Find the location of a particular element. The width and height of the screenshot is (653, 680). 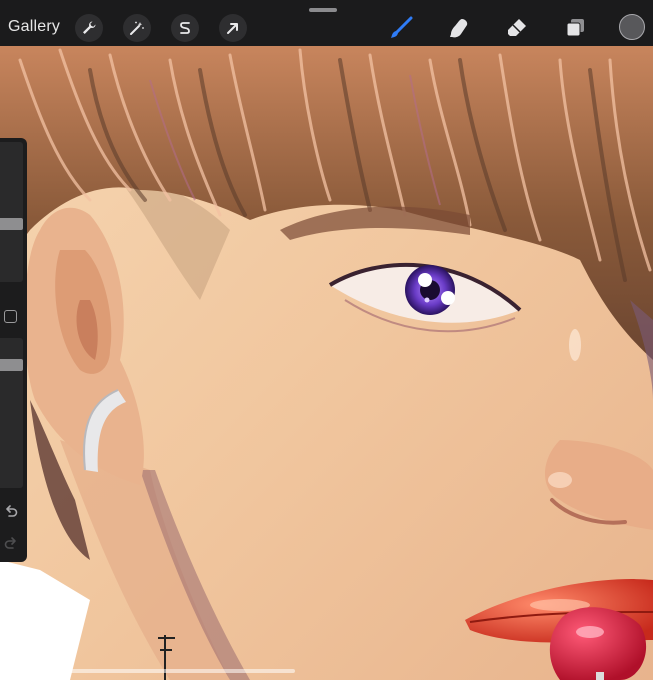

gallery-button: Gallery is located at coordinates (34, 27).